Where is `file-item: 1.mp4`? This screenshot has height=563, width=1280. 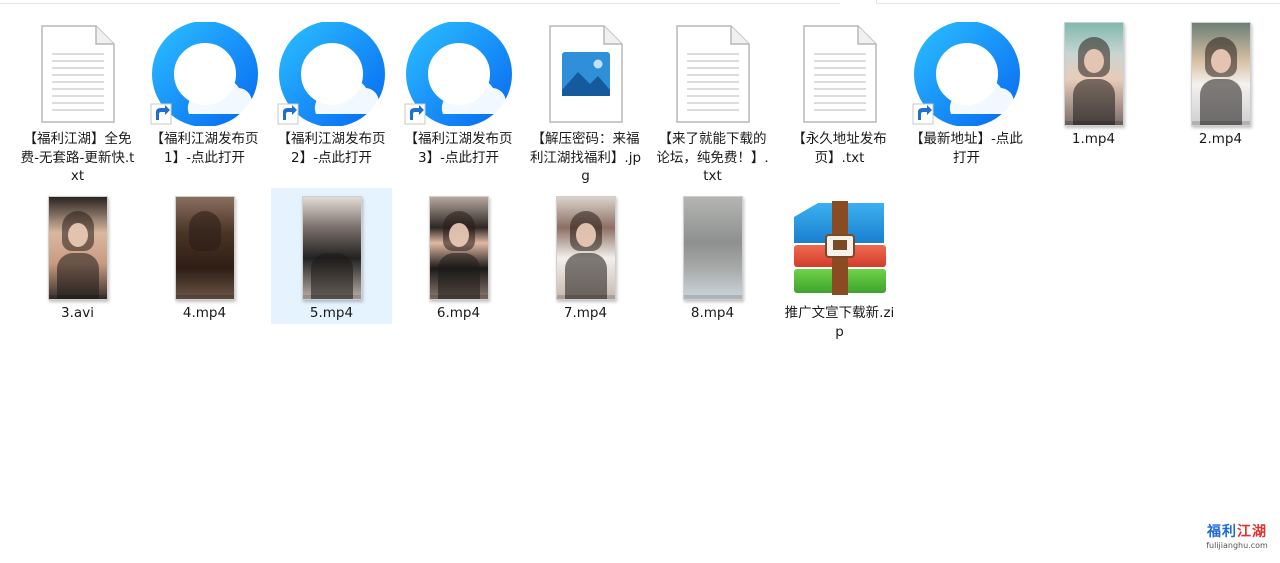
file-item: 1.mp4 is located at coordinates (1093, 101).